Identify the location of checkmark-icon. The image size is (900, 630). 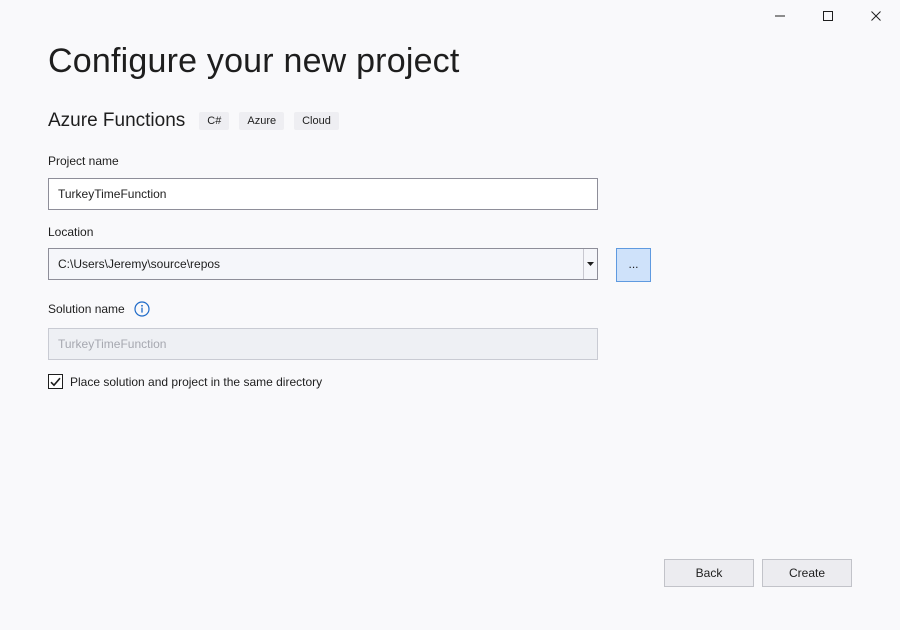
(55, 381).